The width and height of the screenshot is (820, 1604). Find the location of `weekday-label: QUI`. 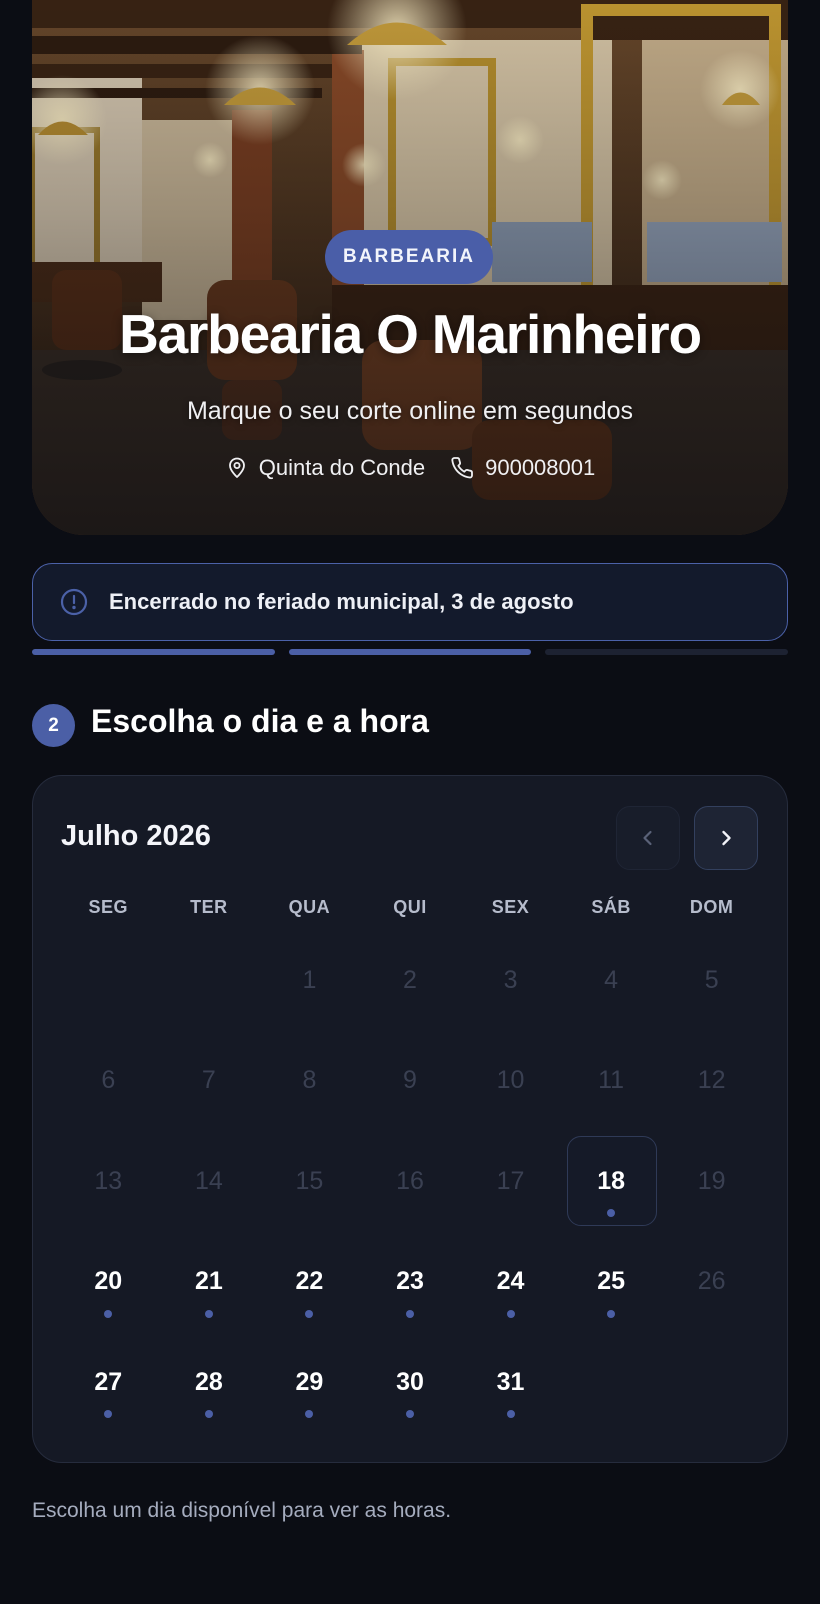

weekday-label: QUI is located at coordinates (410, 907).